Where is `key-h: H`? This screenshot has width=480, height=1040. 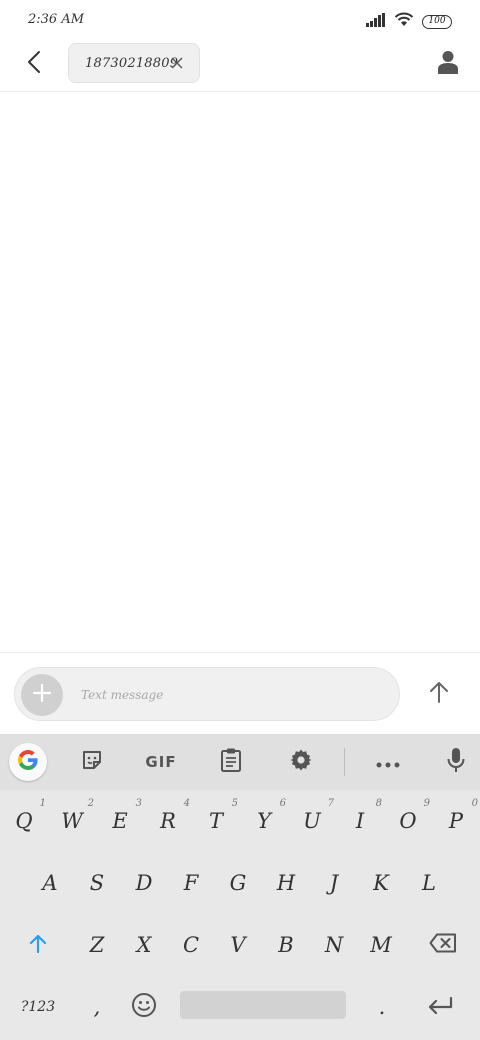
key-h: H is located at coordinates (286, 883).